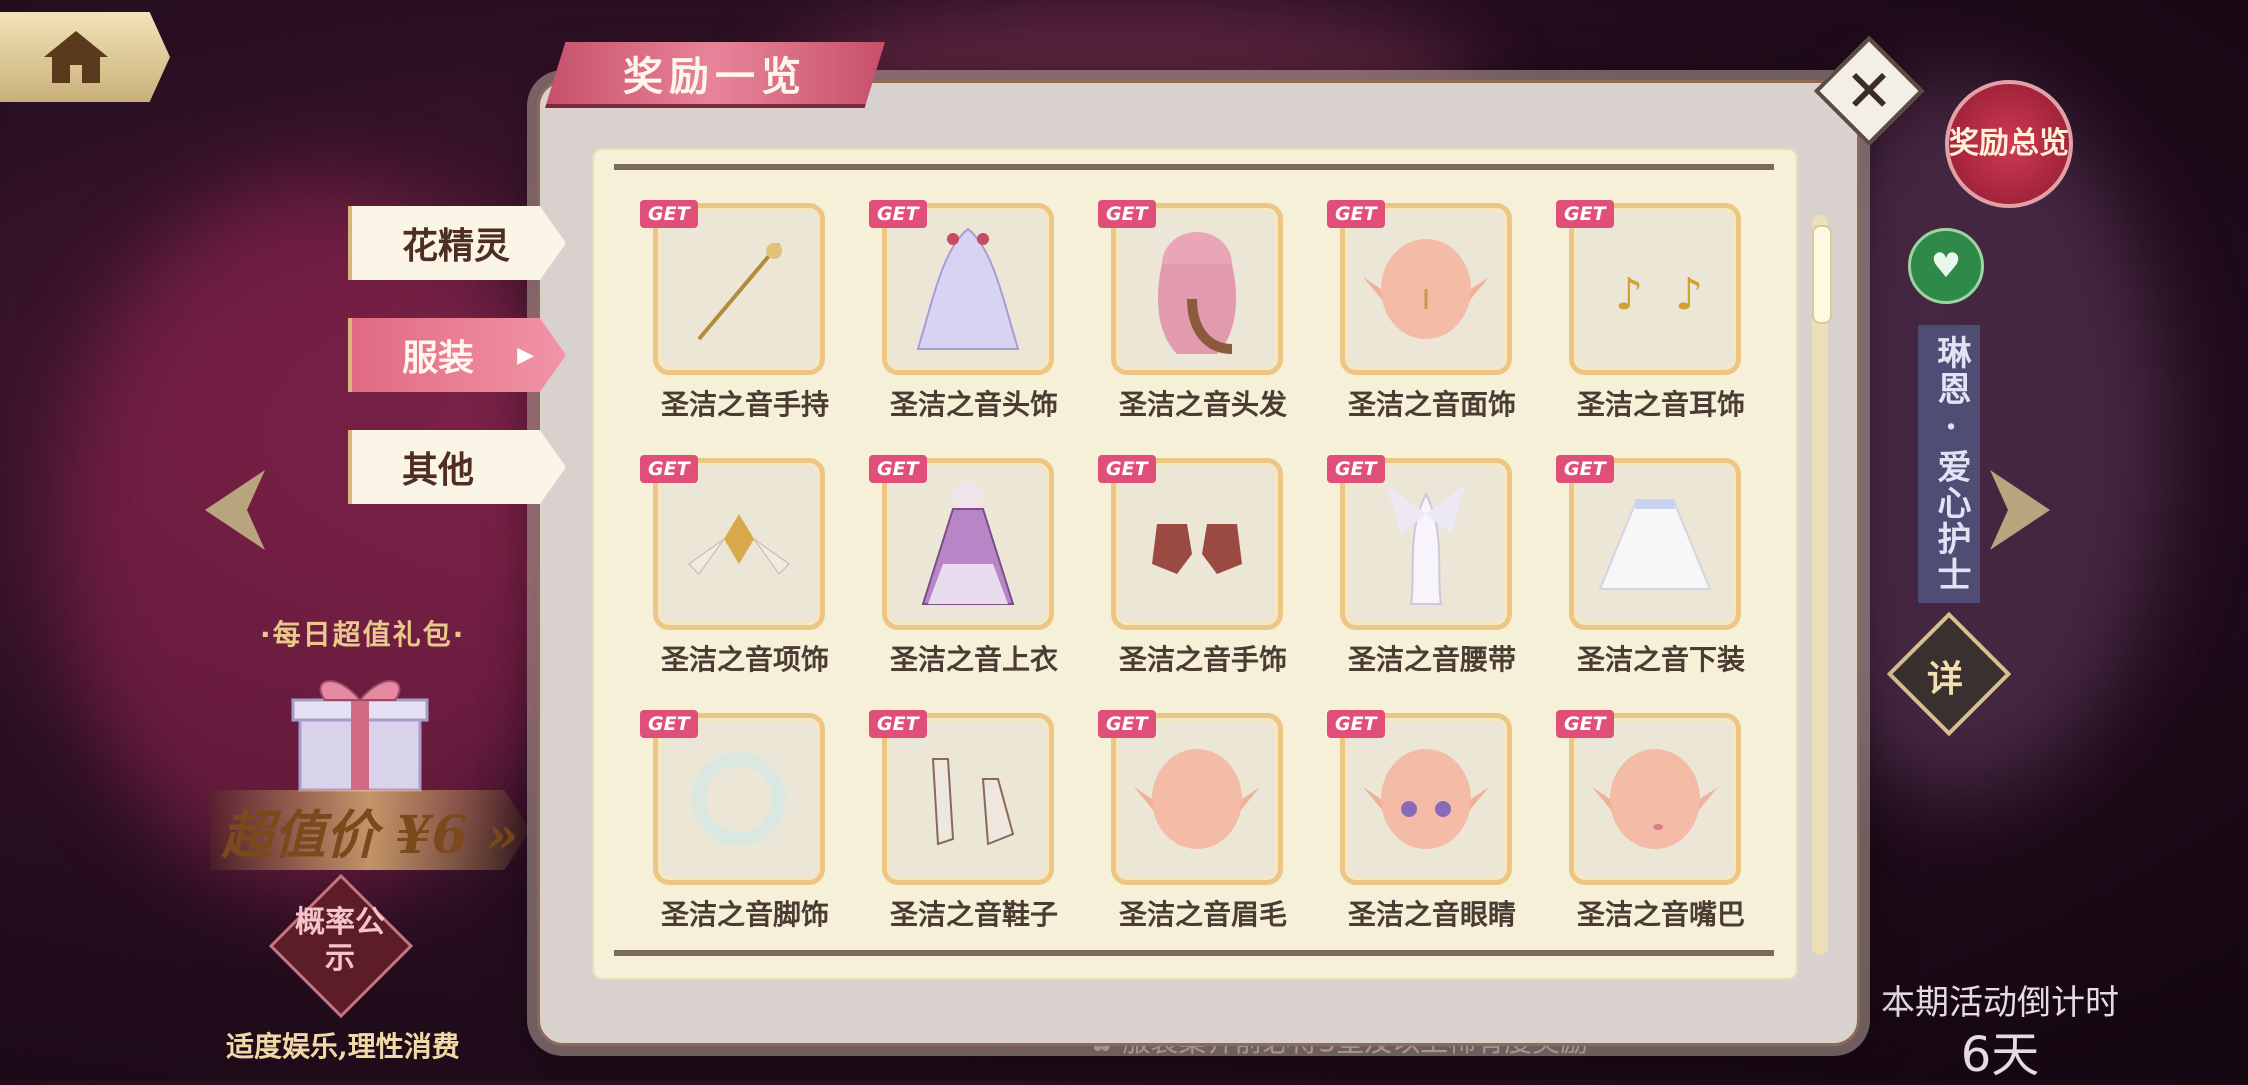  I want to click on chevron-right-icon: ▶, so click(525, 355).